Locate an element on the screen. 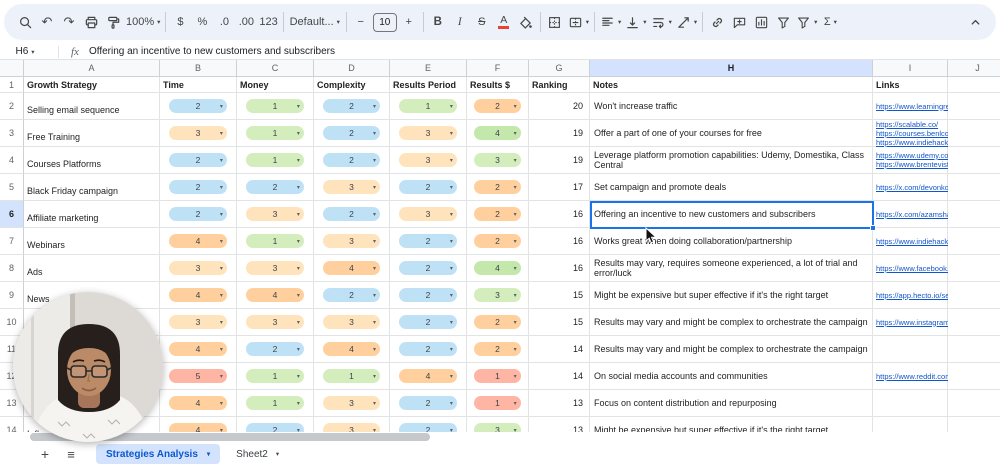 This screenshot has height=464, width=1000. cell-growth-strategy: Selling email sequence is located at coordinates (92, 106).